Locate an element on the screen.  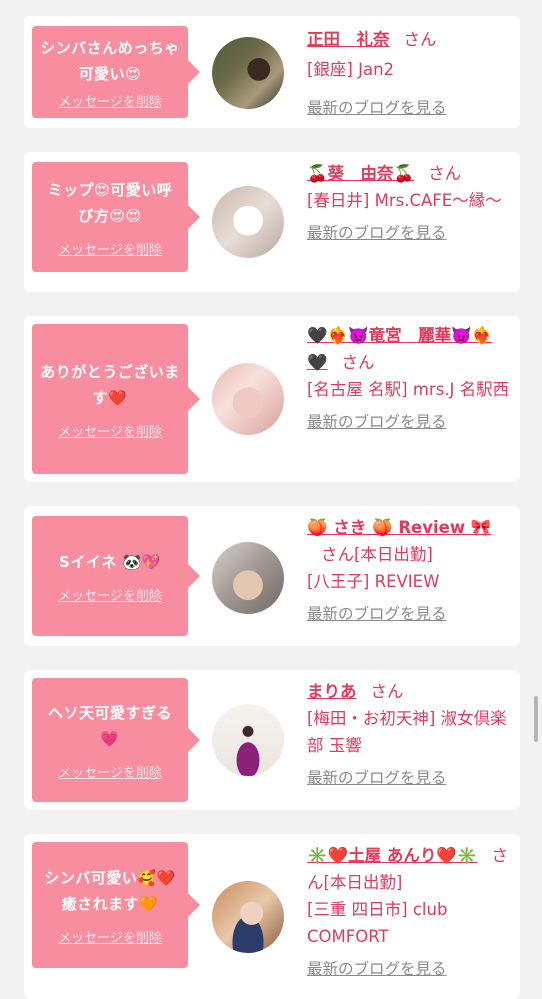
message-bubble: ありがとうございます❤️ メッセージを削除 is located at coordinates (116, 399).